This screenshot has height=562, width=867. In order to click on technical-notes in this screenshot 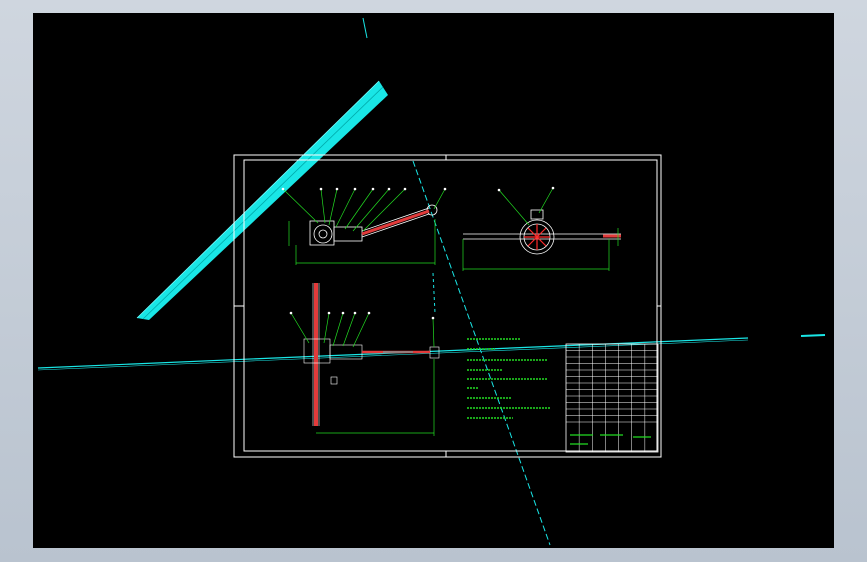, I will do `click(508, 378)`.